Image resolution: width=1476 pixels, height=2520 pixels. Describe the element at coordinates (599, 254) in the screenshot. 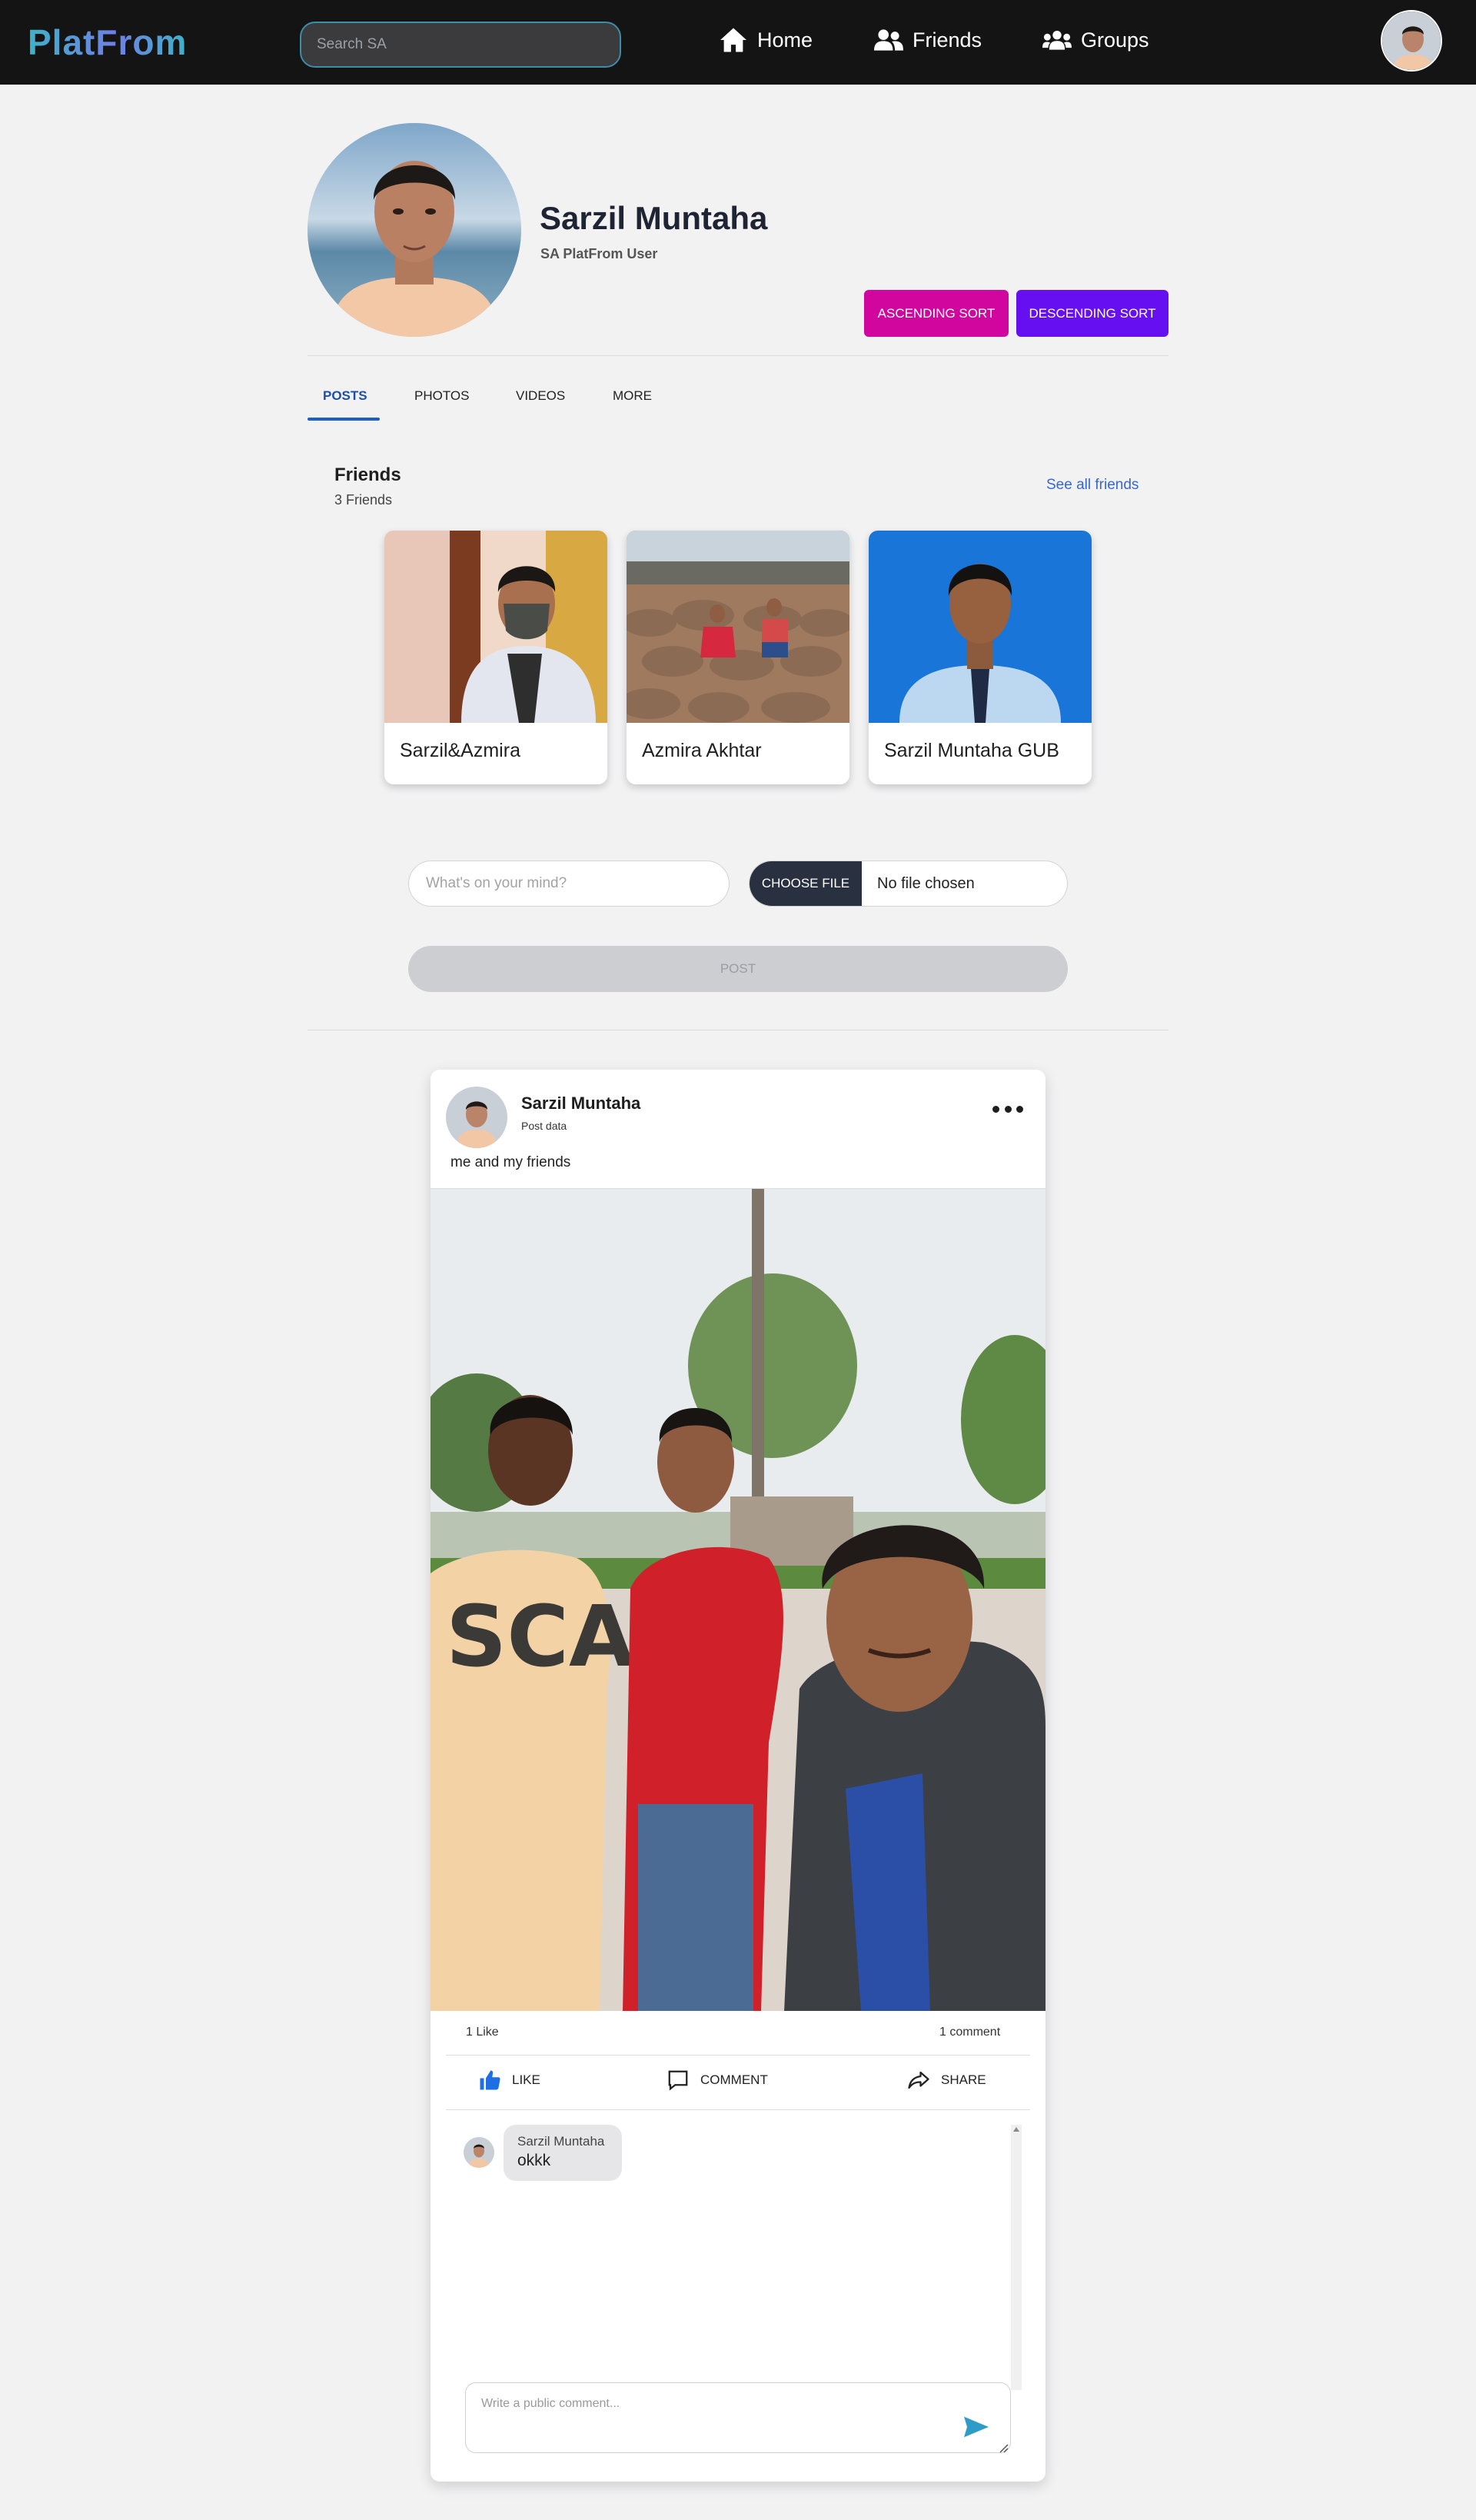

I see `profile-subtitle: SA PlatFrom User` at that location.